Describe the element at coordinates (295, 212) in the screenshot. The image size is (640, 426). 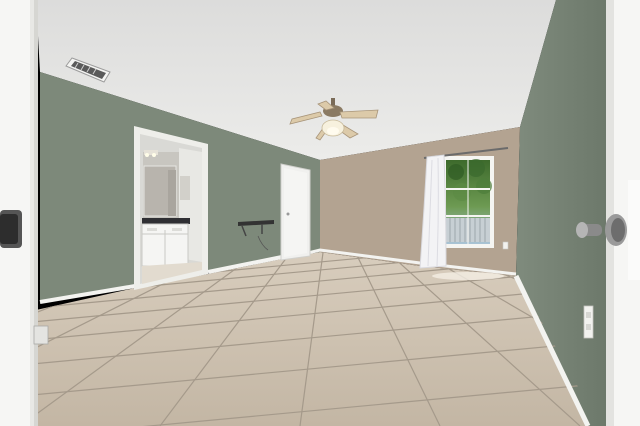
I see `closet-door` at that location.